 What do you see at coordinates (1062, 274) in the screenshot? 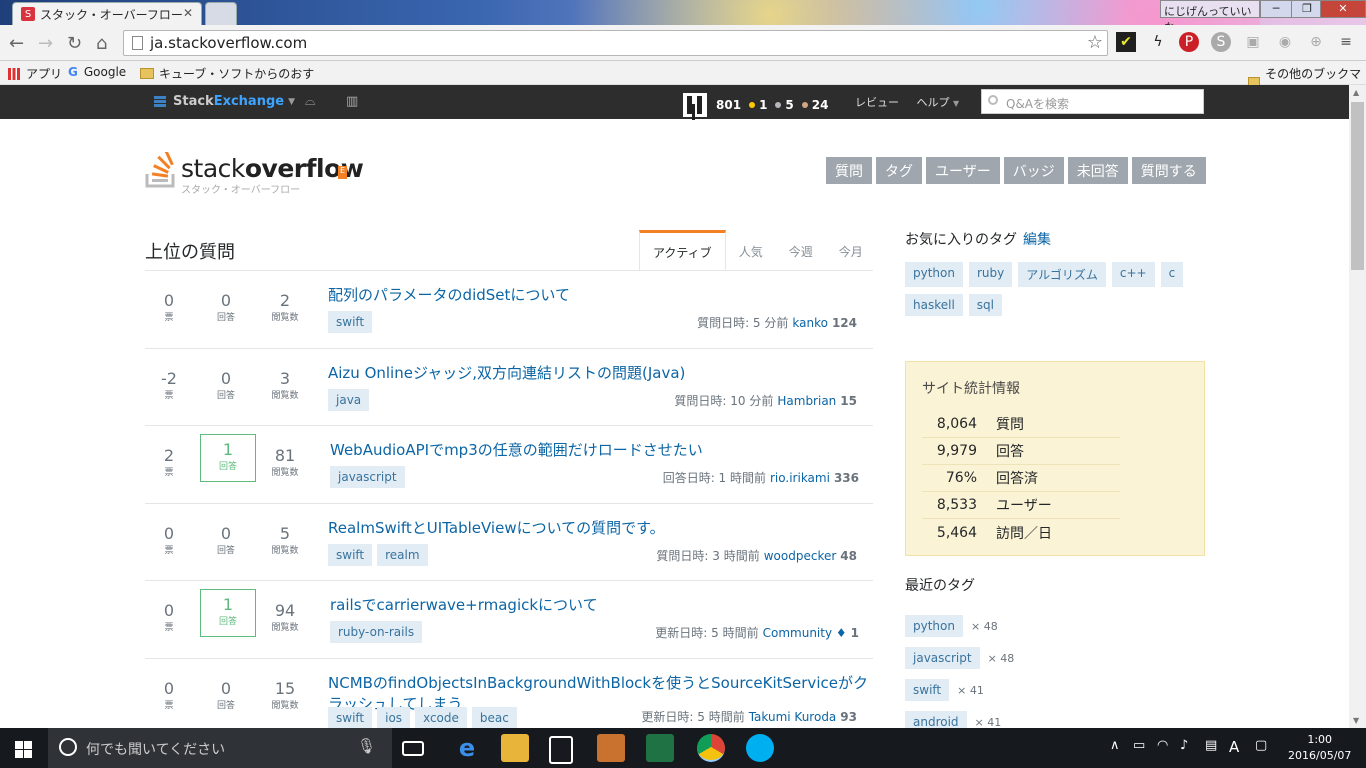
I see `tag: アルゴリズム` at bounding box center [1062, 274].